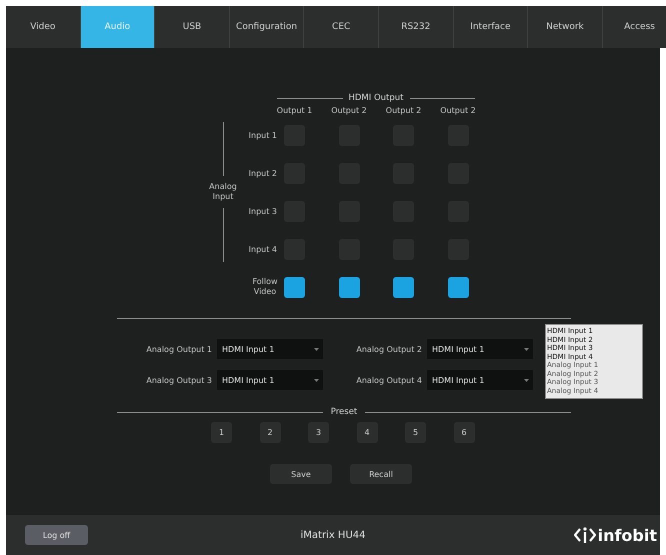  I want to click on field-label: Analog Output 3, so click(179, 380).